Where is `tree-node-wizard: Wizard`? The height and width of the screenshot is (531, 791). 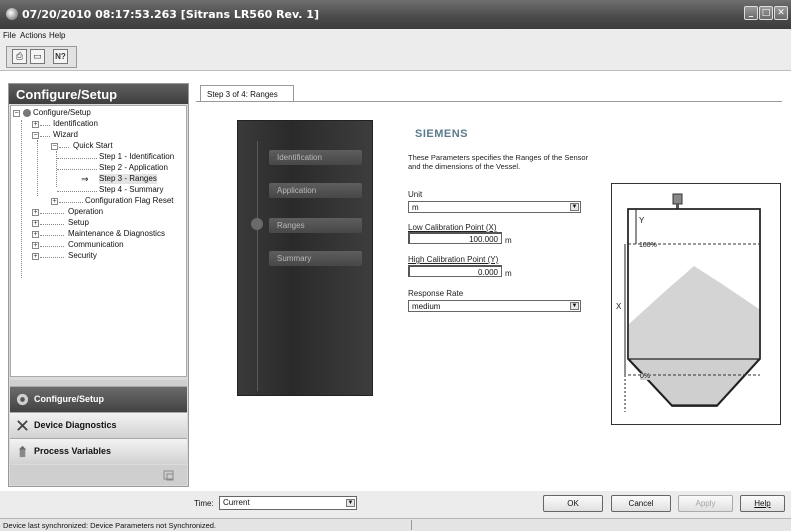
tree-node-wizard: Wizard is located at coordinates (65, 135).